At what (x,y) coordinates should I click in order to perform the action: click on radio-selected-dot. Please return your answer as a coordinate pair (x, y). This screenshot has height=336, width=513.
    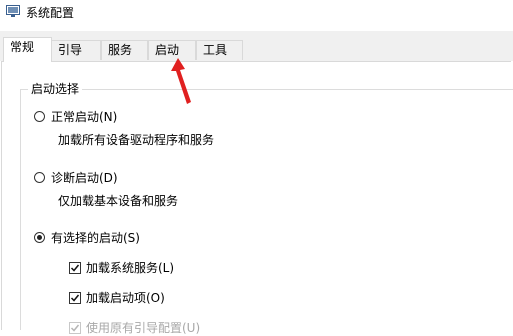
    Looking at the image, I should click on (39, 237).